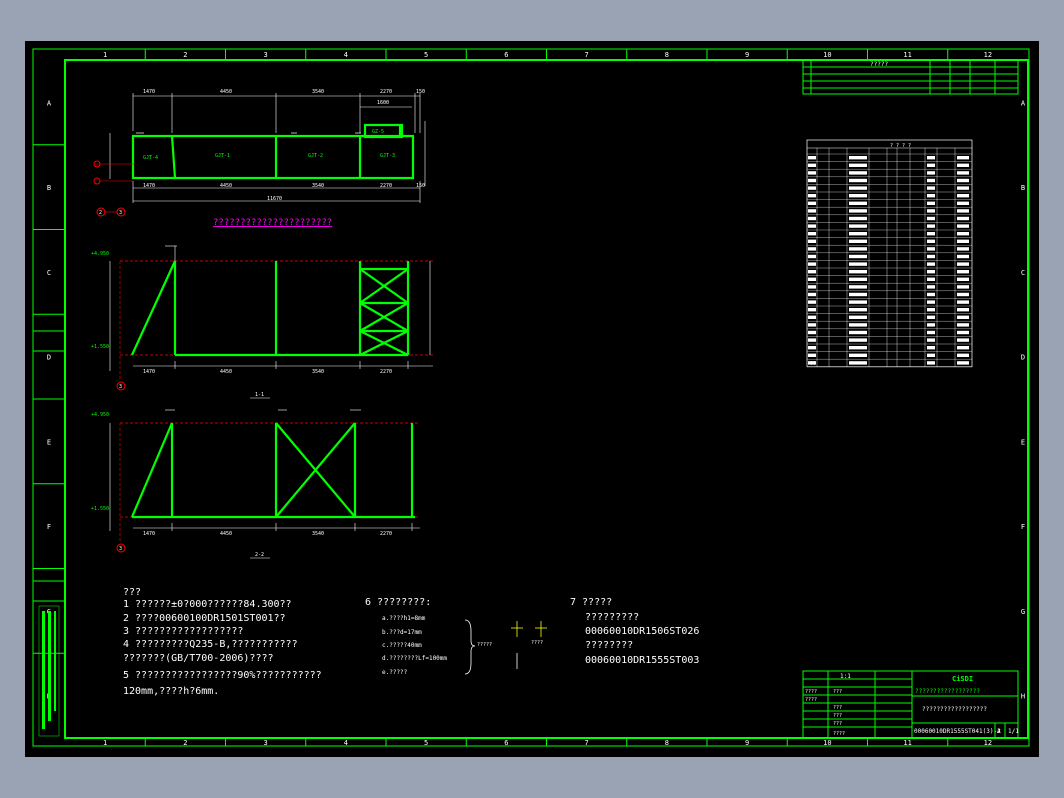  What do you see at coordinates (132, 592) in the screenshot?
I see `notes-heading: ???` at bounding box center [132, 592].